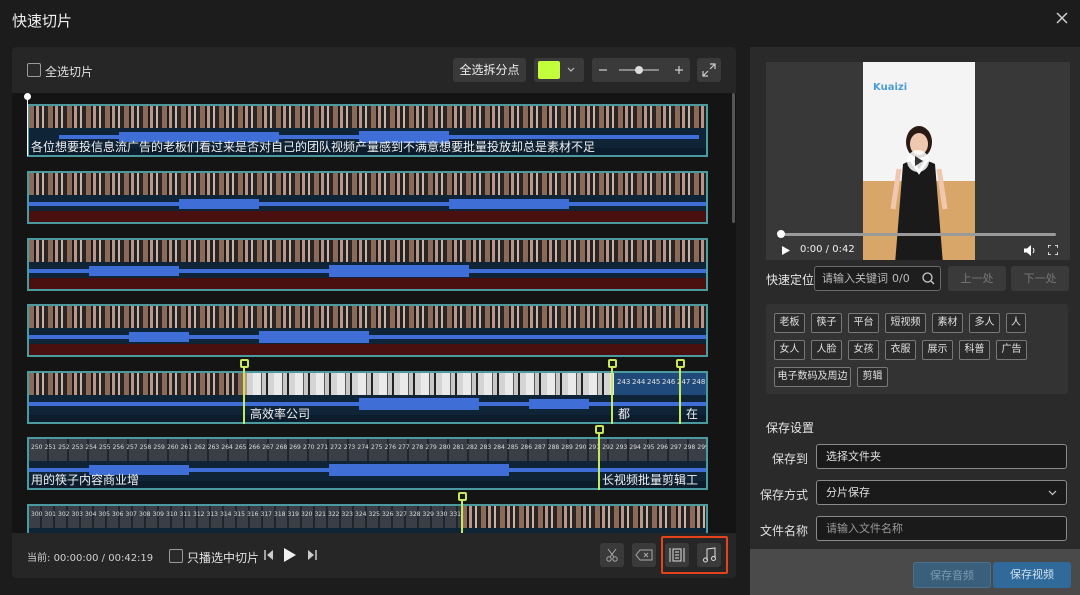 This screenshot has height=595, width=1080. Describe the element at coordinates (603, 70) in the screenshot. I see `zoom-out-icon` at that location.